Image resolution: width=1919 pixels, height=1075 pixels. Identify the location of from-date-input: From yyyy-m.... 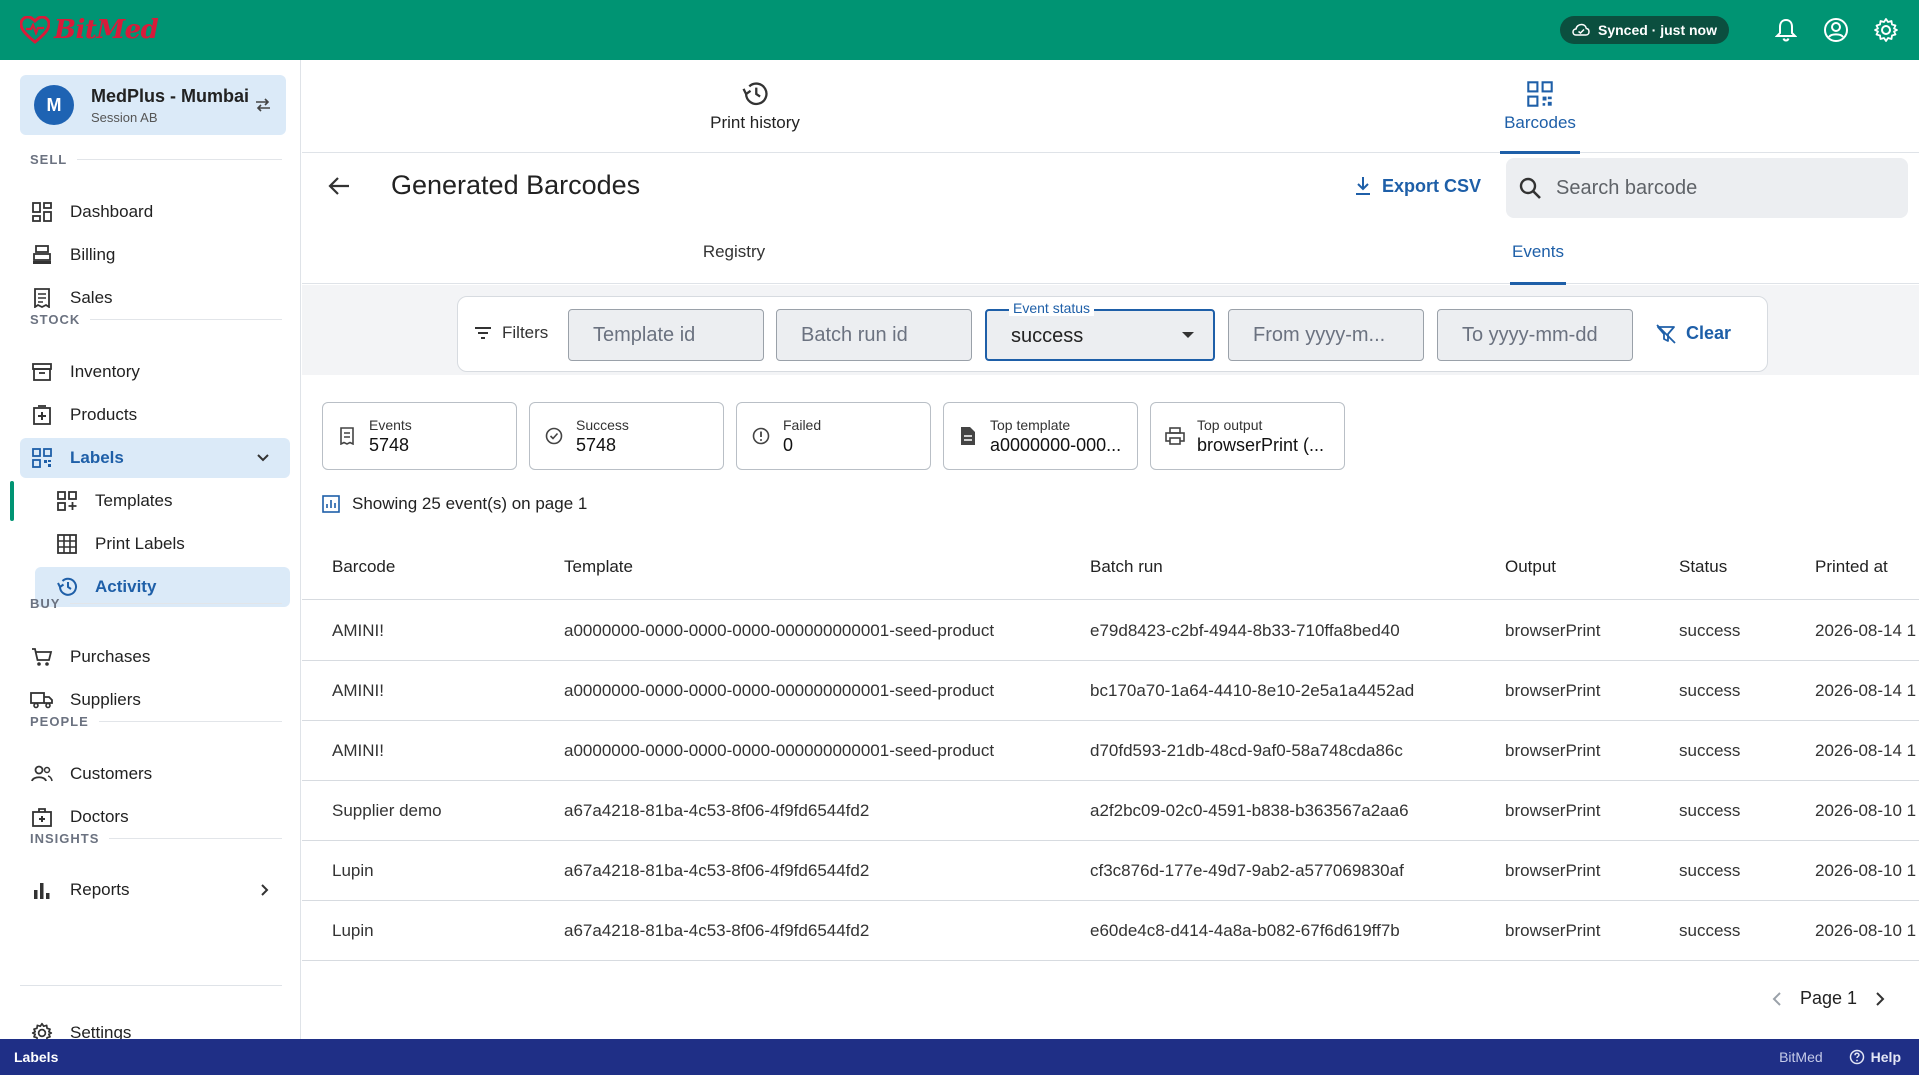
(1326, 335).